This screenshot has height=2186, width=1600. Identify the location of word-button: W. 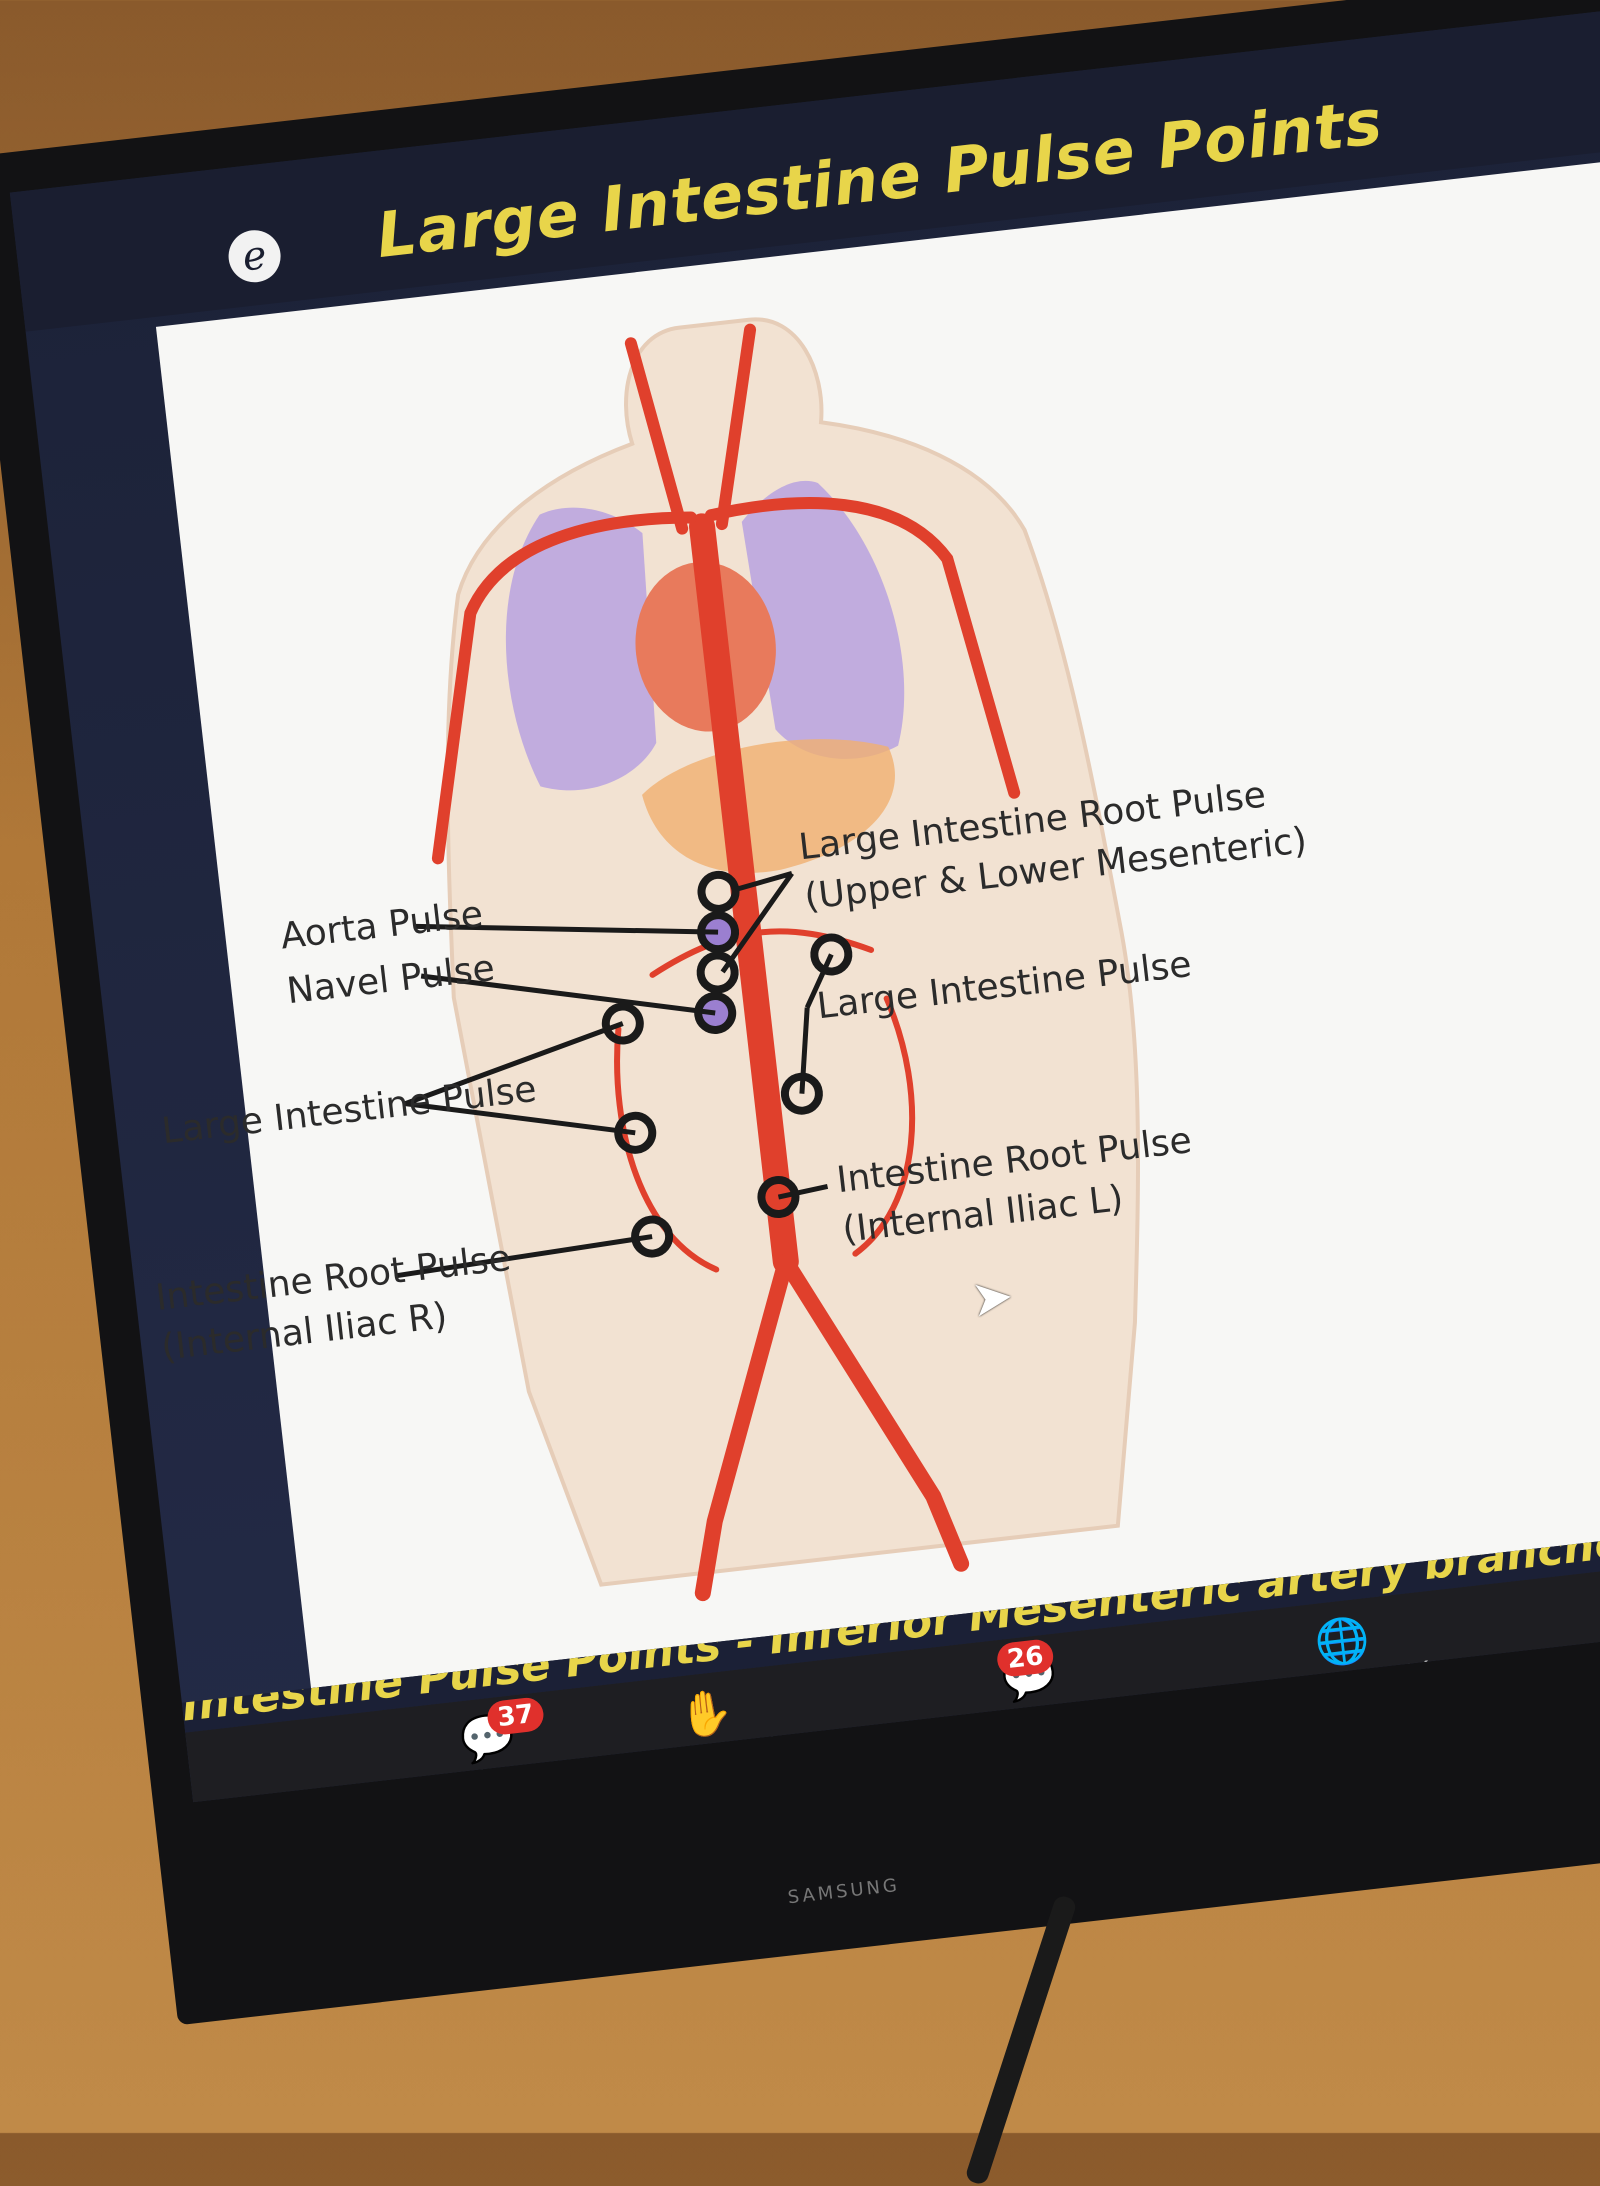
(1241, 1770).